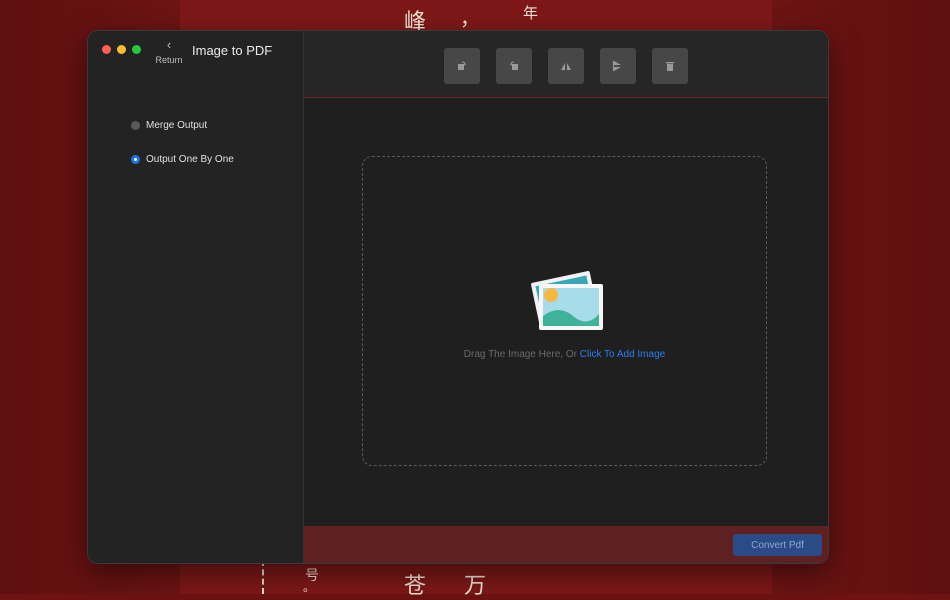 This screenshot has width=950, height=600. I want to click on output-one-by-one-label: Output One By One, so click(190, 159).